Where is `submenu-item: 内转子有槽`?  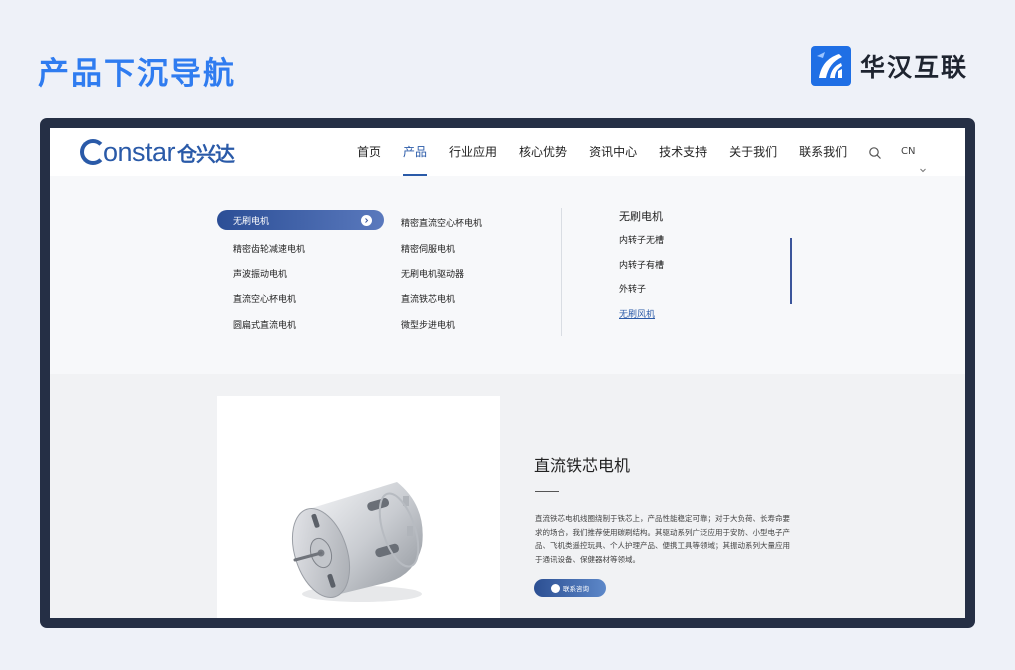 submenu-item: 内转子有槽 is located at coordinates (641, 271).